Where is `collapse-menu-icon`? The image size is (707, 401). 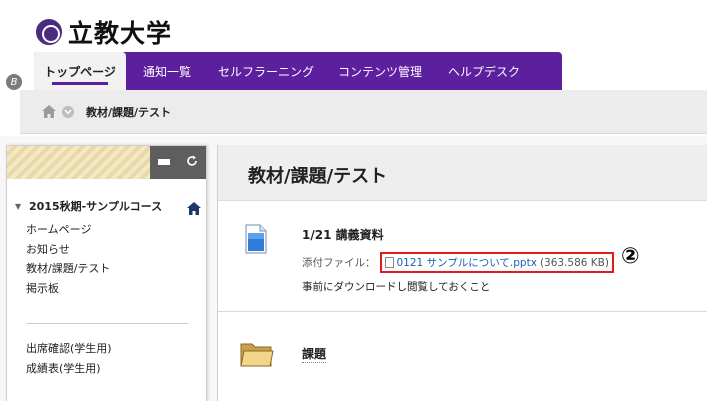 collapse-menu-icon is located at coordinates (164, 163).